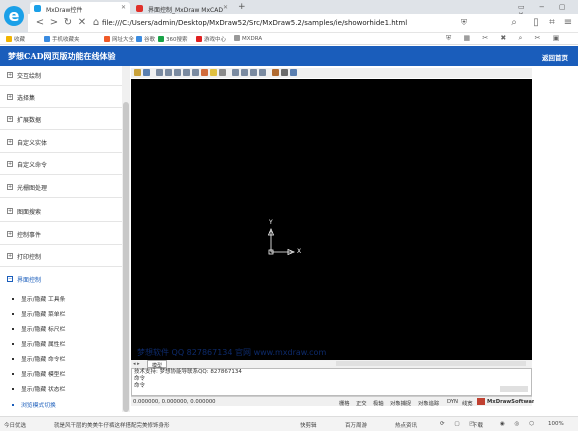 Image resolution: width=578 pixels, height=431 pixels. I want to click on sidebar-subitem-label: 显示/隐藏 属性栏, so click(43, 345).